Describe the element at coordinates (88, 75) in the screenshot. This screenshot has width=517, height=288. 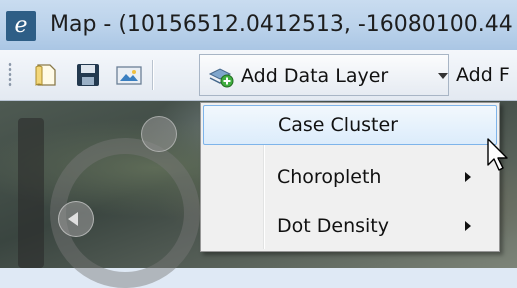
I see `save-icon` at that location.